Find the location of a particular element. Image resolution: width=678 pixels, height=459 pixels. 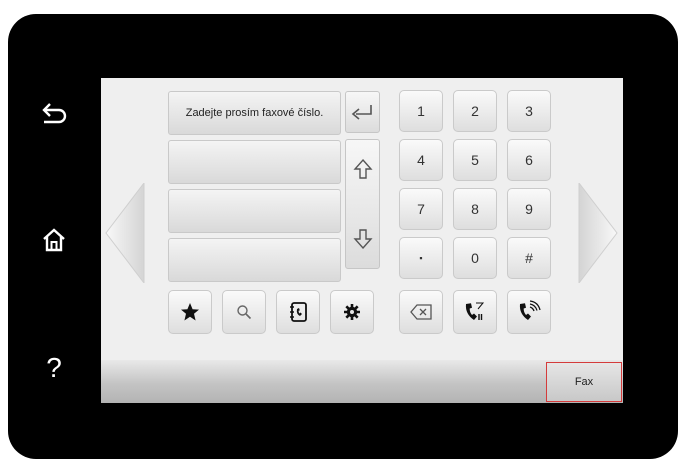

scroll-panel is located at coordinates (362, 180).